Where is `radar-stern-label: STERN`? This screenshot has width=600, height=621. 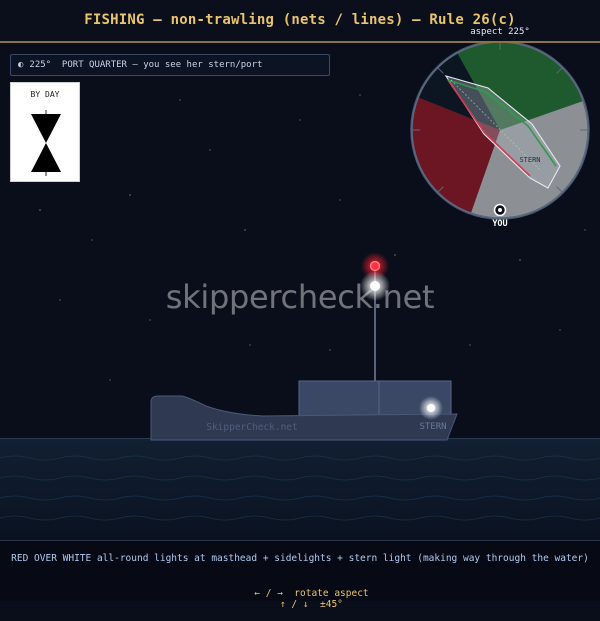
radar-stern-label: STERN is located at coordinates (529, 160).